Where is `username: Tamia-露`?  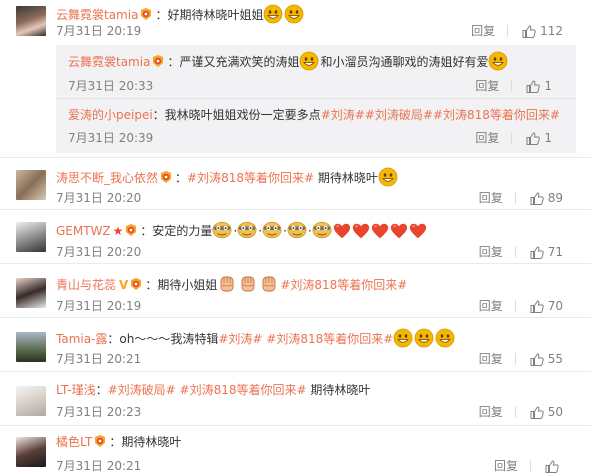 username: Tamia-露 is located at coordinates (81, 339).